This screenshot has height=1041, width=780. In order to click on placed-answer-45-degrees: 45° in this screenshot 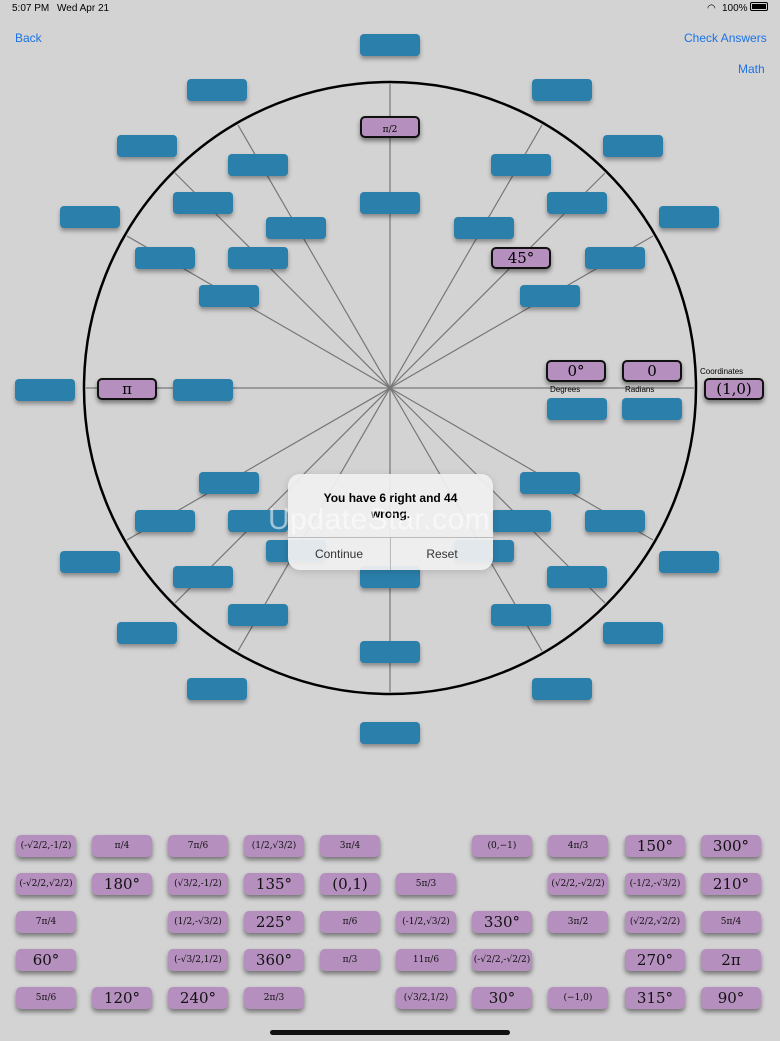, I will do `click(521, 258)`.